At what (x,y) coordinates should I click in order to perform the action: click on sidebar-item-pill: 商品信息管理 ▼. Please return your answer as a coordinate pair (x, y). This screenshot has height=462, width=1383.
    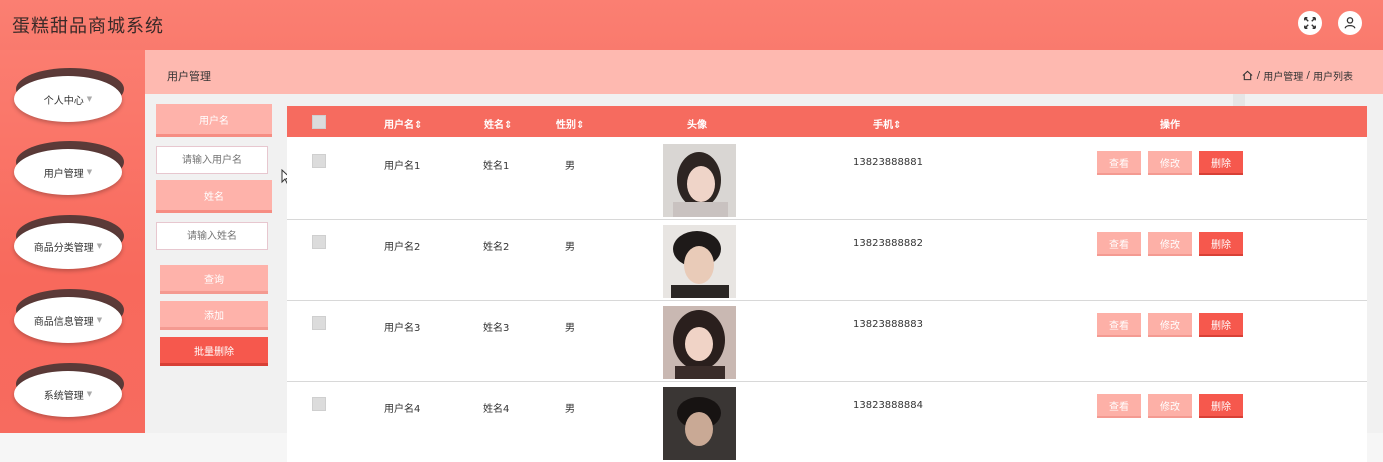
    Looking at the image, I should click on (68, 320).